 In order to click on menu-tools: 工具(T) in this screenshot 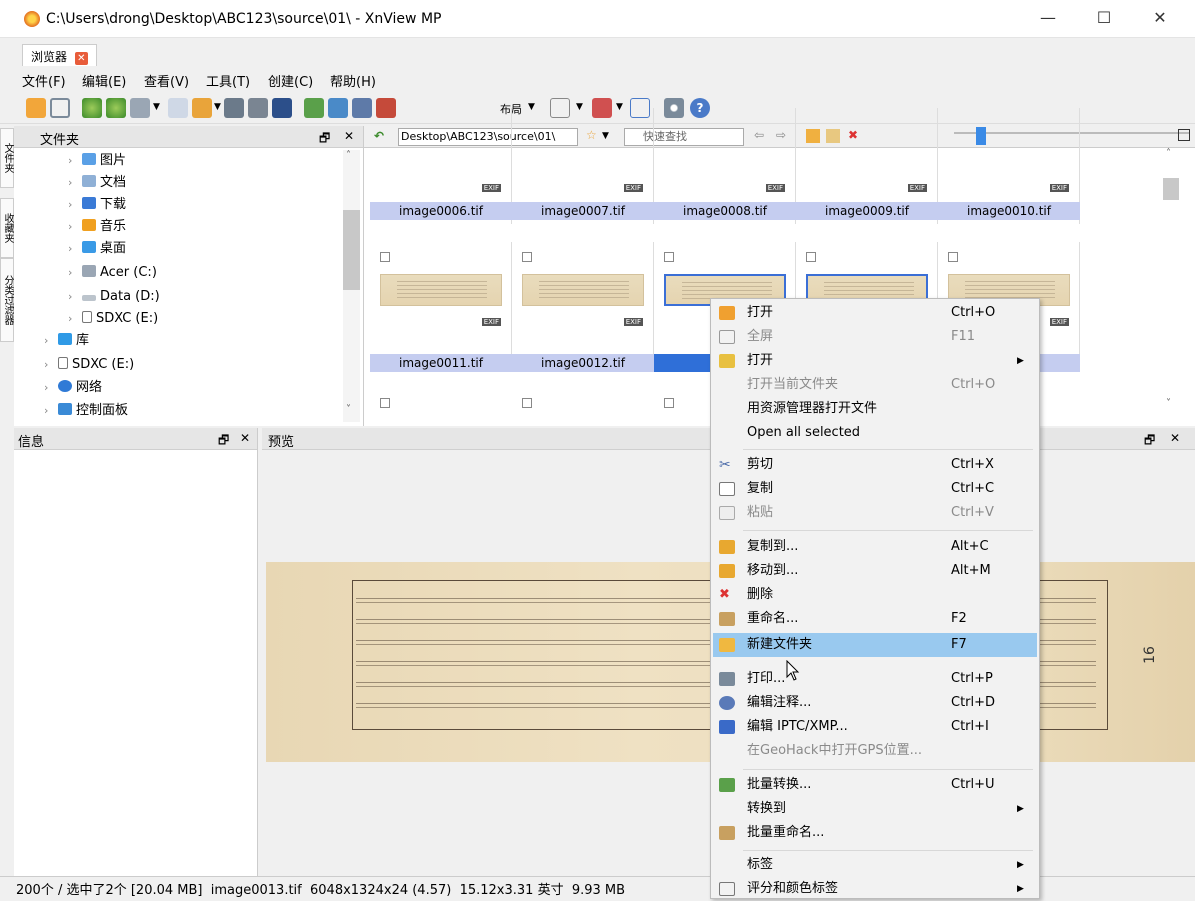, I will do `click(228, 80)`.